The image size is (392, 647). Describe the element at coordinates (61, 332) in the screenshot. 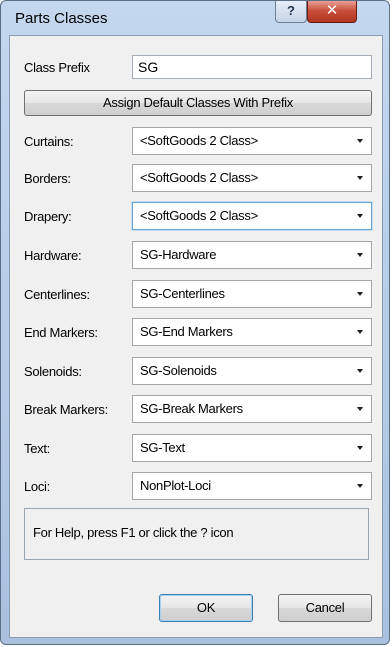

I see `end-markers-label: End Markers:` at that location.